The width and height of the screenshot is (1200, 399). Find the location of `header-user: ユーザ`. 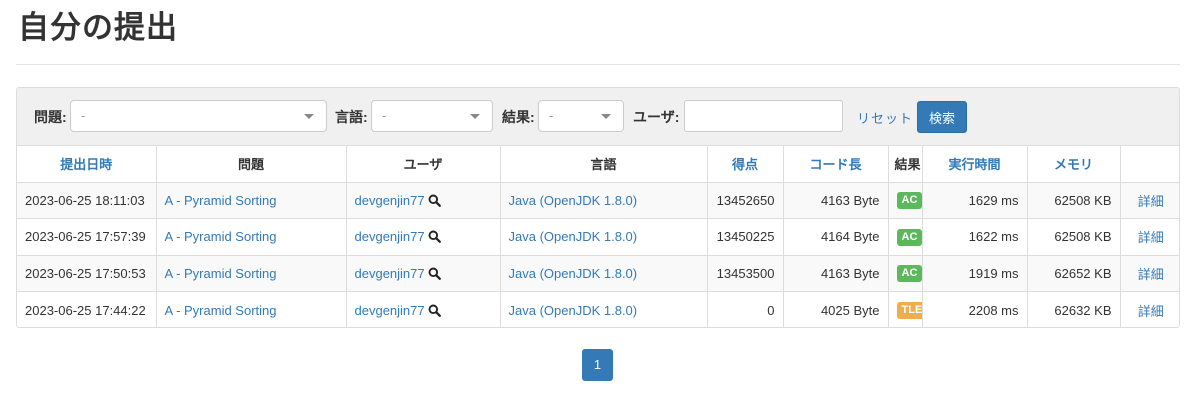

header-user: ユーザ is located at coordinates (423, 164).